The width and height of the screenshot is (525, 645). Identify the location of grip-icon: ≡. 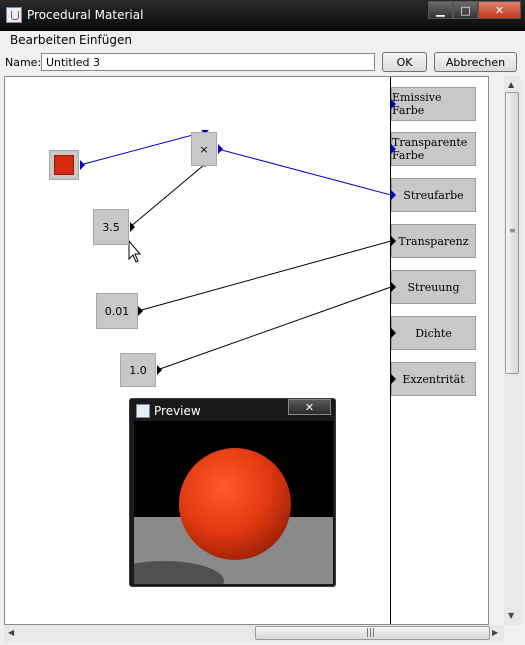
(512, 230).